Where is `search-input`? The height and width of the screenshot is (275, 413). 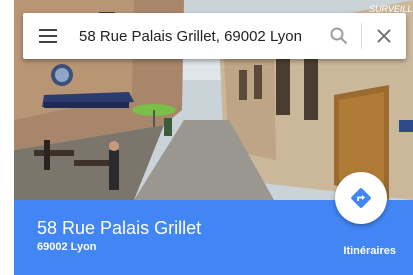 search-input is located at coordinates (195, 36).